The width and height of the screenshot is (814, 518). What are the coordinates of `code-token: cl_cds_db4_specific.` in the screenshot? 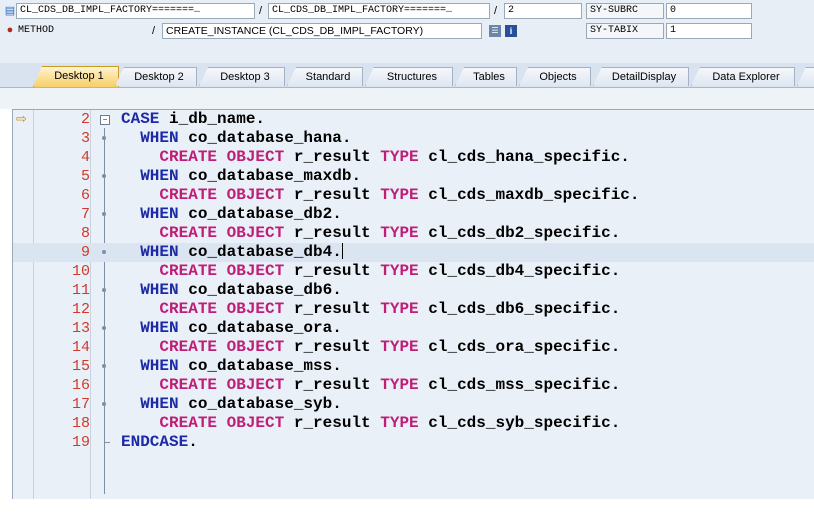 It's located at (519, 271).